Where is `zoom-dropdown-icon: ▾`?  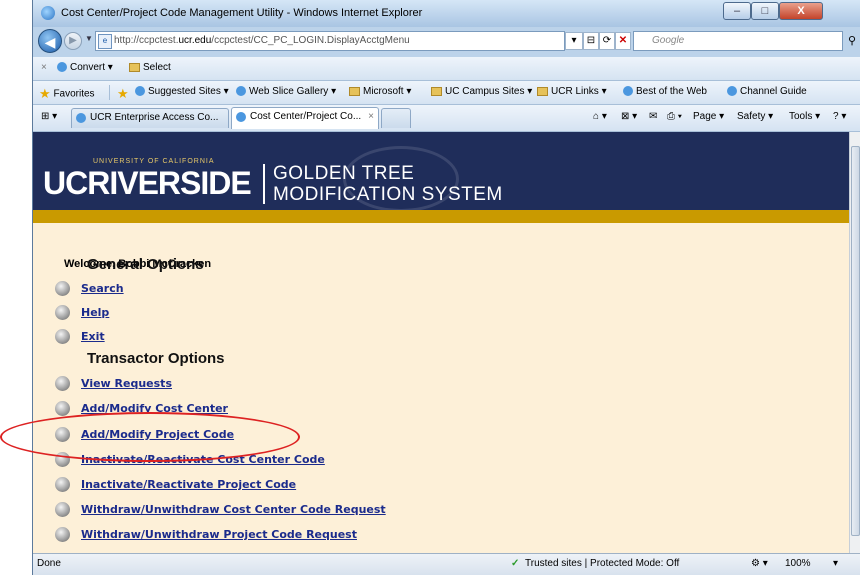
zoom-dropdown-icon: ▾ is located at coordinates (835, 563).